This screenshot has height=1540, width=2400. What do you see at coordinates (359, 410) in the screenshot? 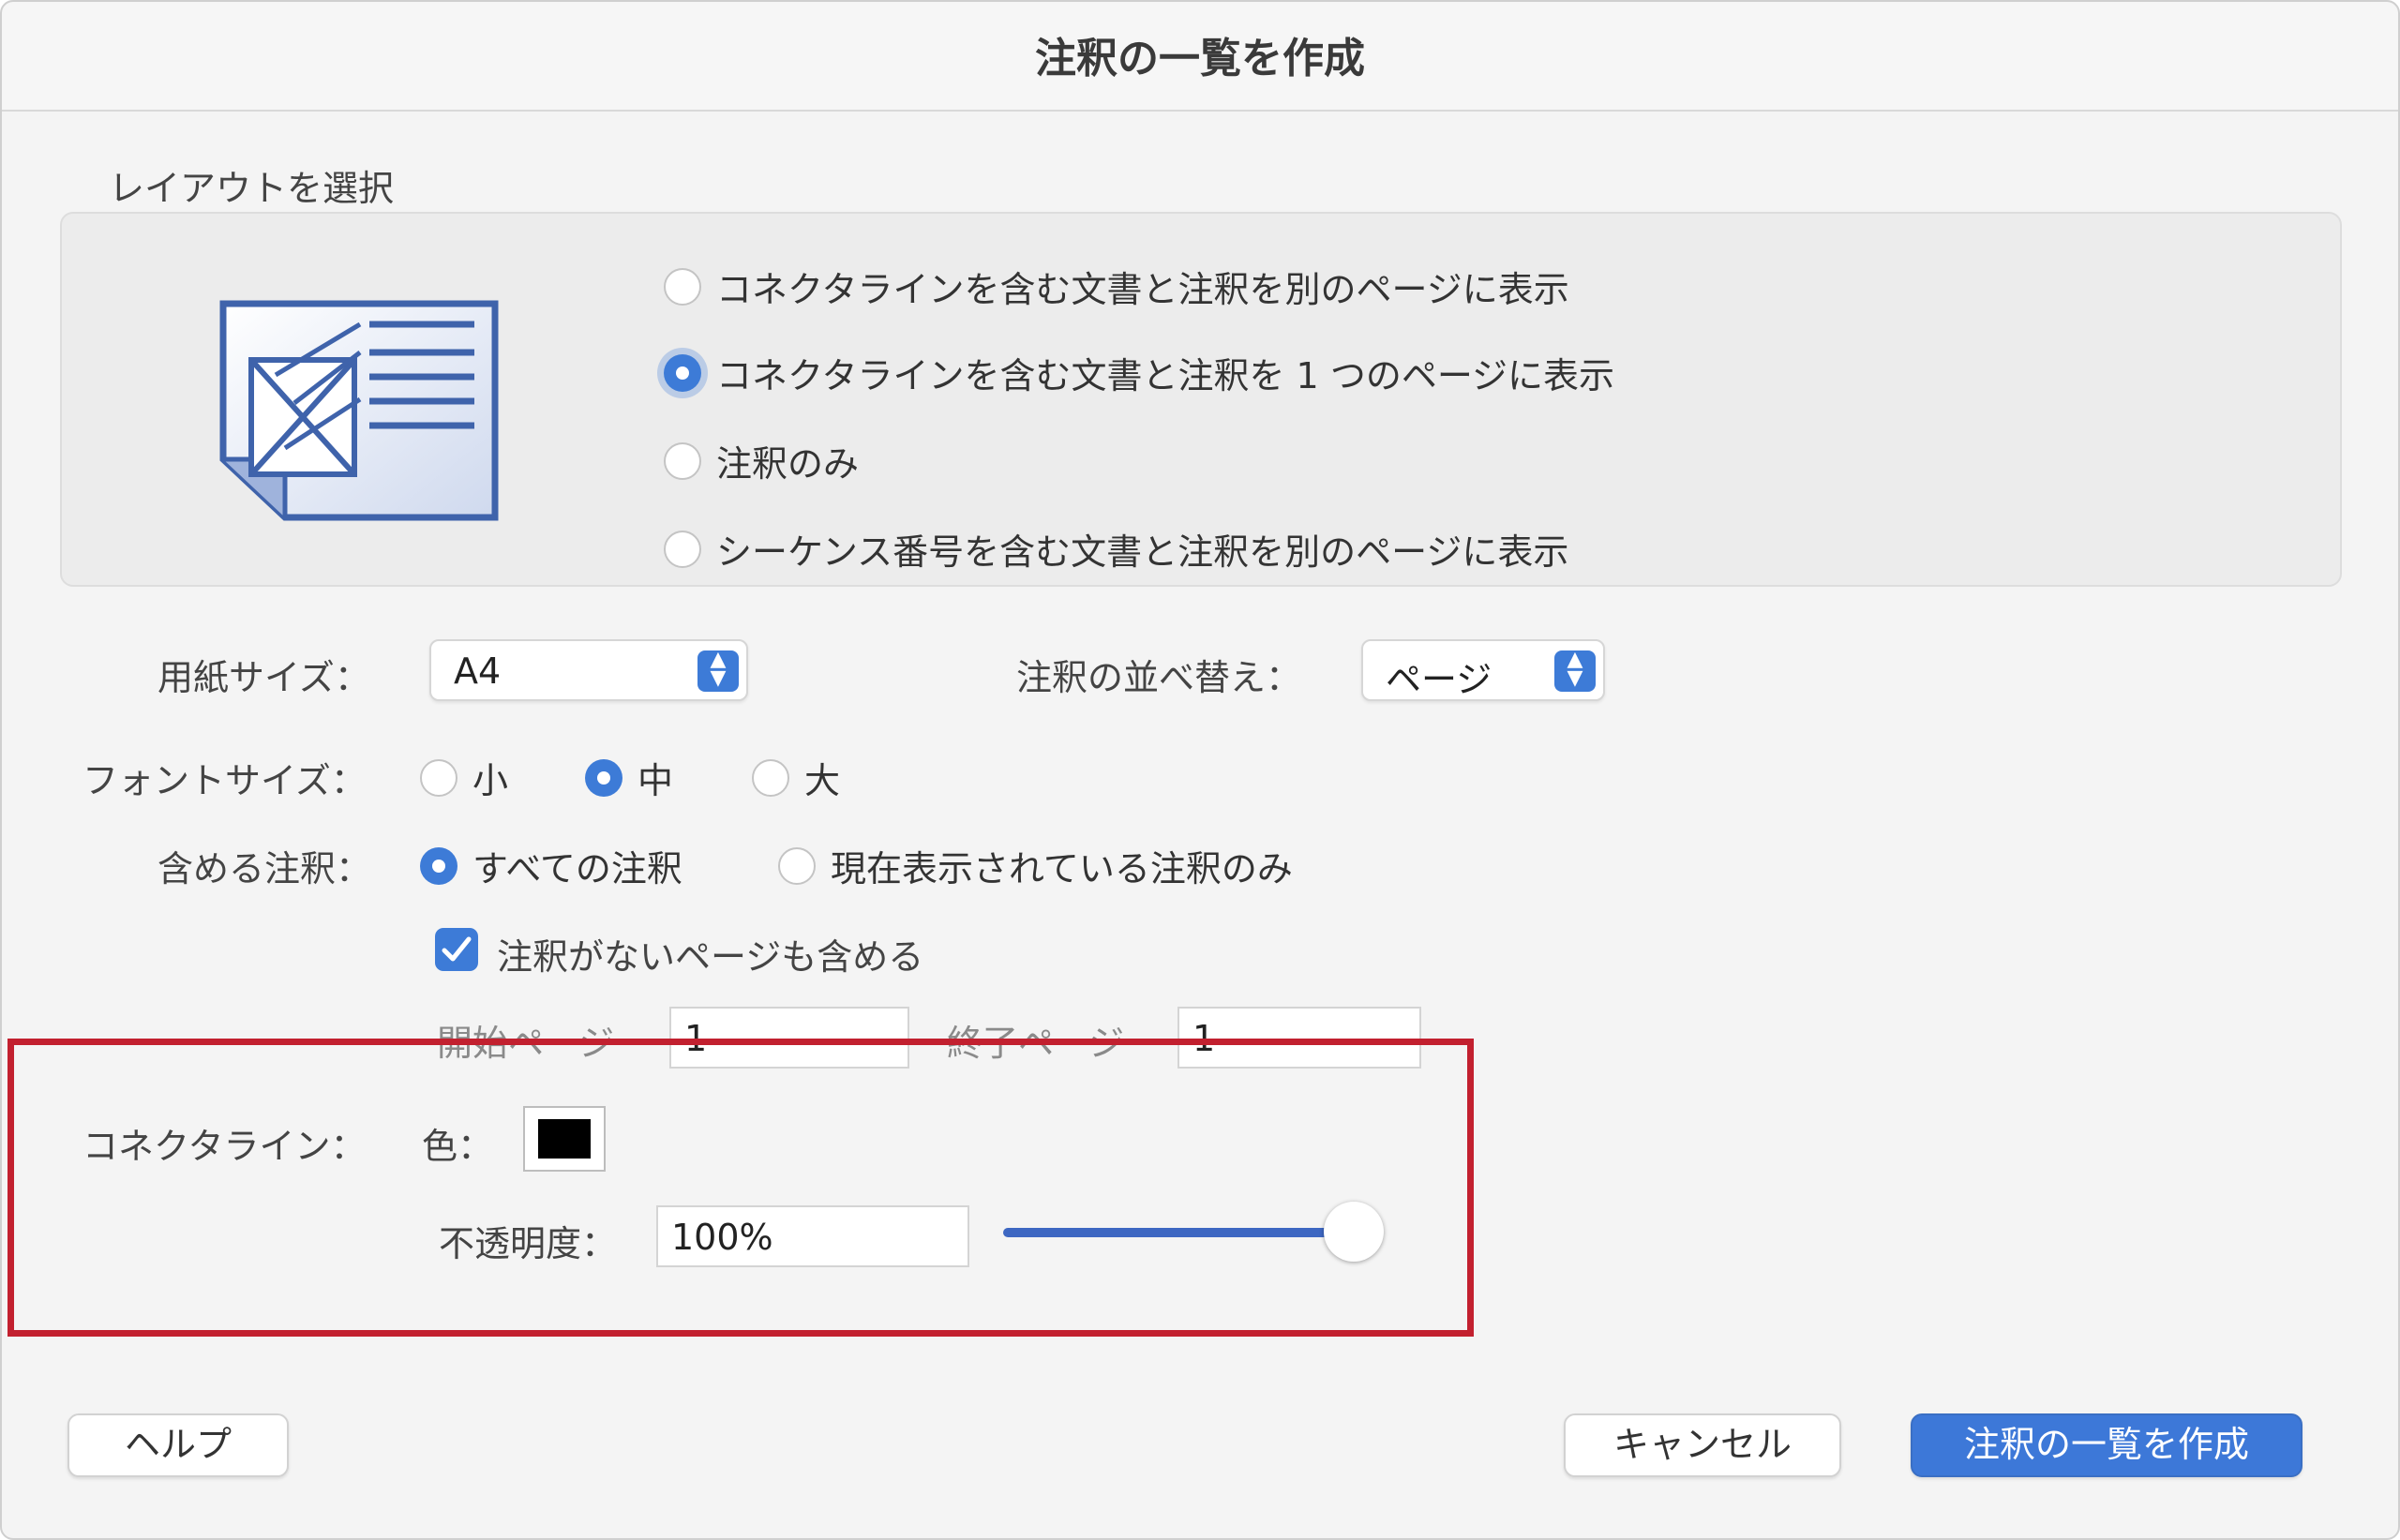
I see `layout-preview-icon` at bounding box center [359, 410].